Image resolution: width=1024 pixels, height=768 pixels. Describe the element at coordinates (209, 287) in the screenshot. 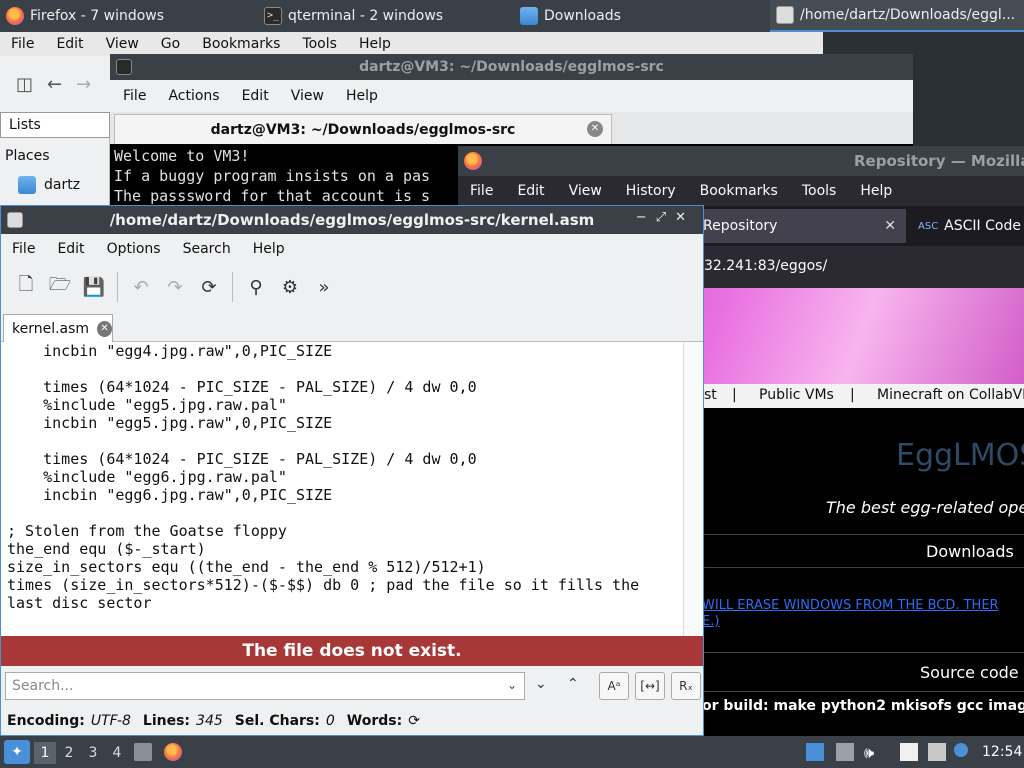

I see `reload-icon: ⟳` at that location.